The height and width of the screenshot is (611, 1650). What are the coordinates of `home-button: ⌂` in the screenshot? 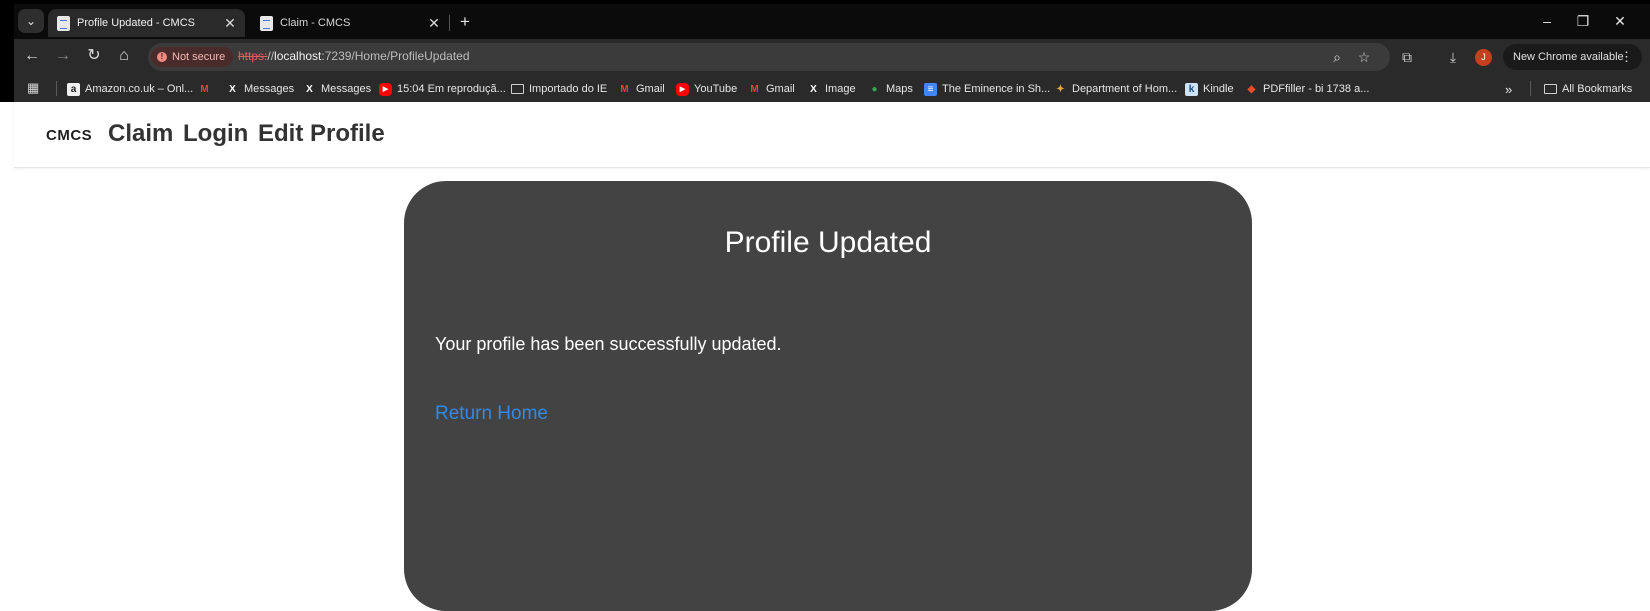 It's located at (124, 56).